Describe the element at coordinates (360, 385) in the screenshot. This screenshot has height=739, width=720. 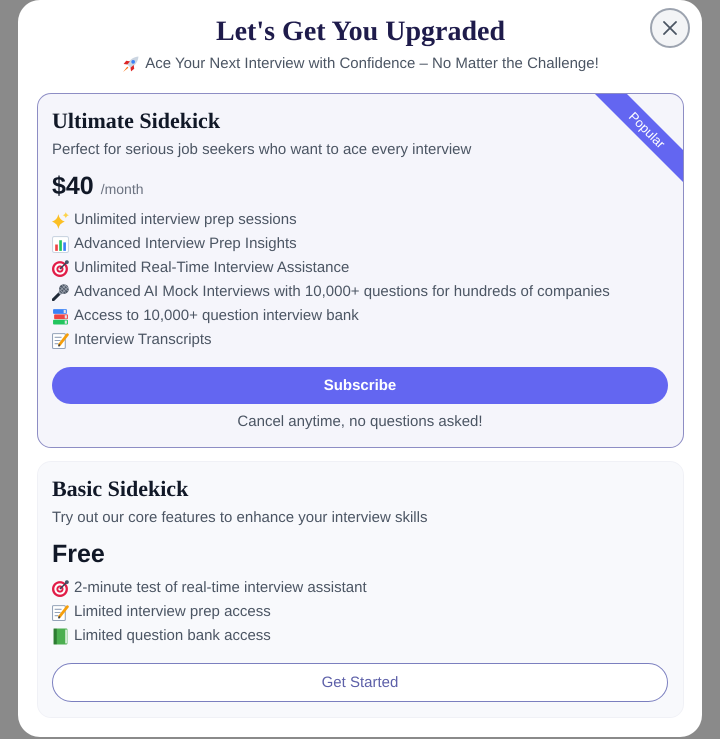
I see `subscribe-button: Subscribe` at that location.